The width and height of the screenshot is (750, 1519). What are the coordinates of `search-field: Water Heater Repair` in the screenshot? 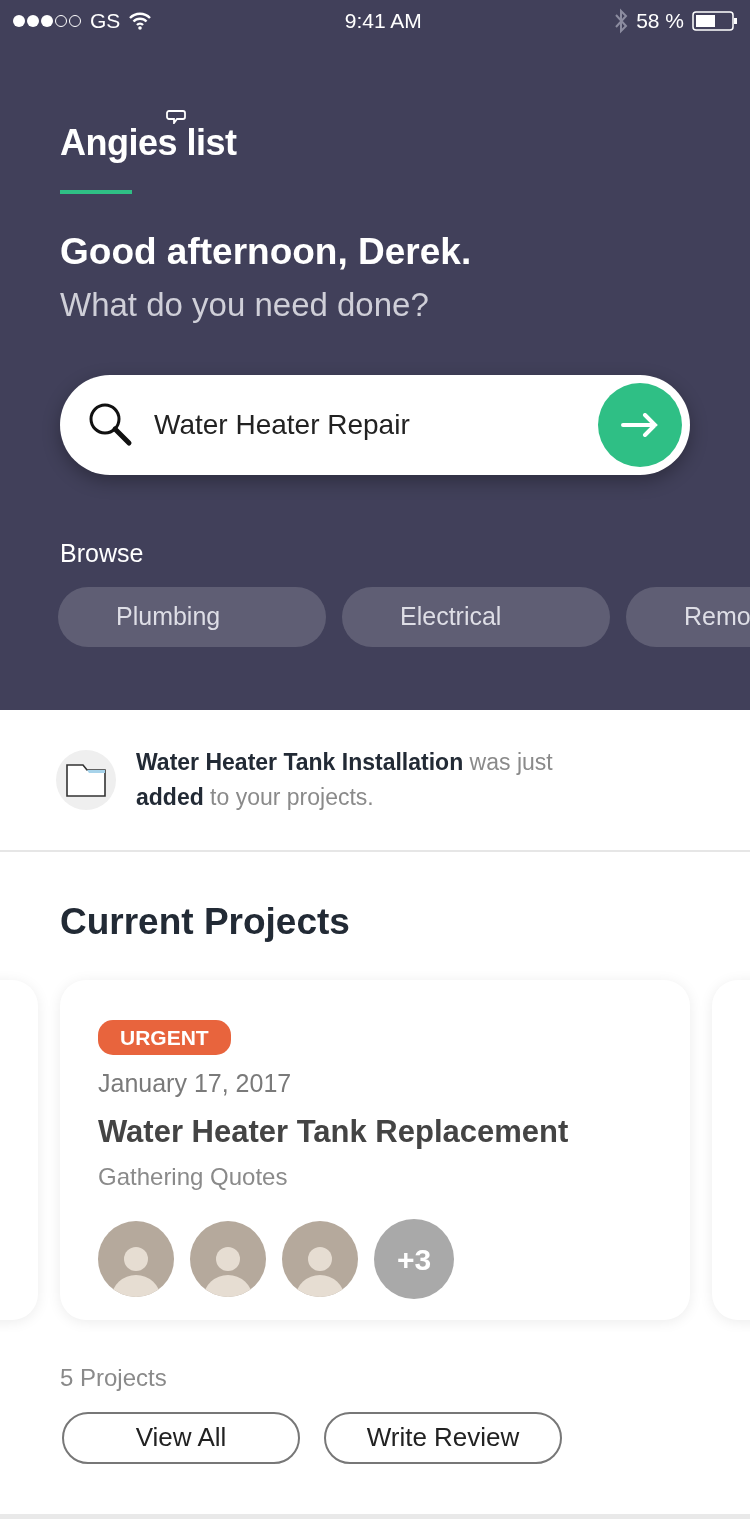 It's located at (375, 425).